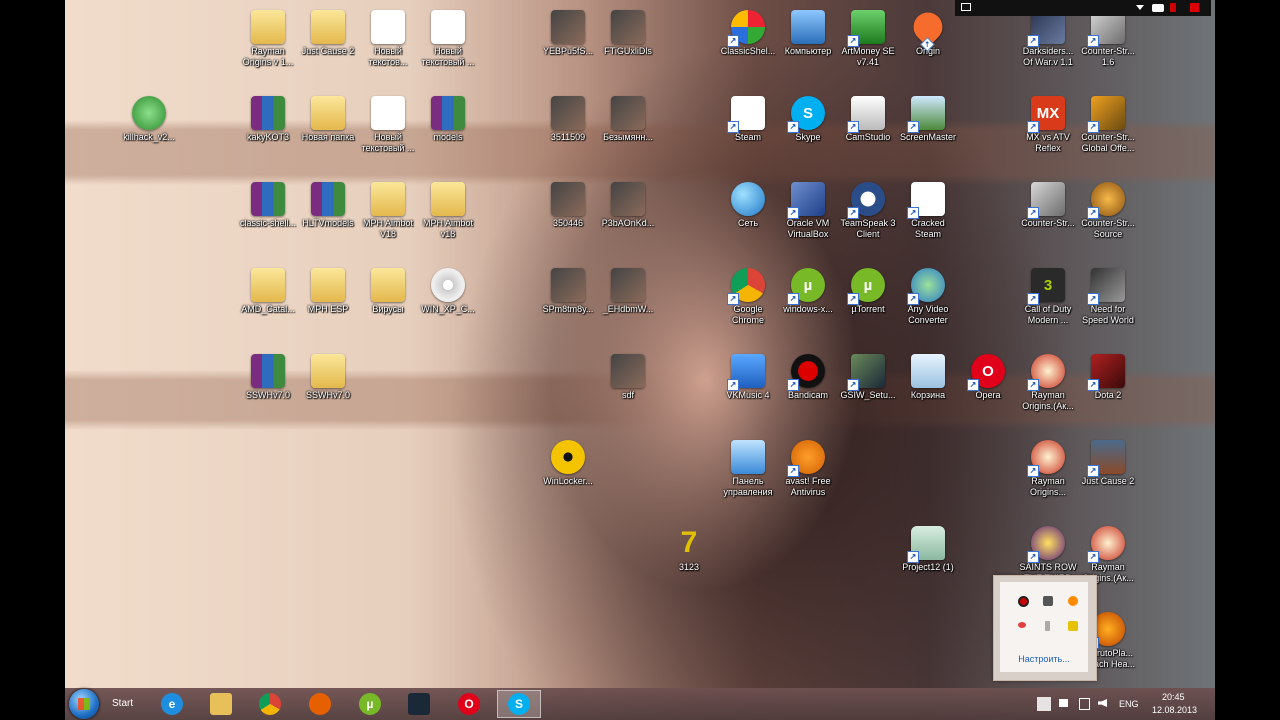  Describe the element at coordinates (1022, 625) in the screenshot. I see `red-tray-icon` at that location.